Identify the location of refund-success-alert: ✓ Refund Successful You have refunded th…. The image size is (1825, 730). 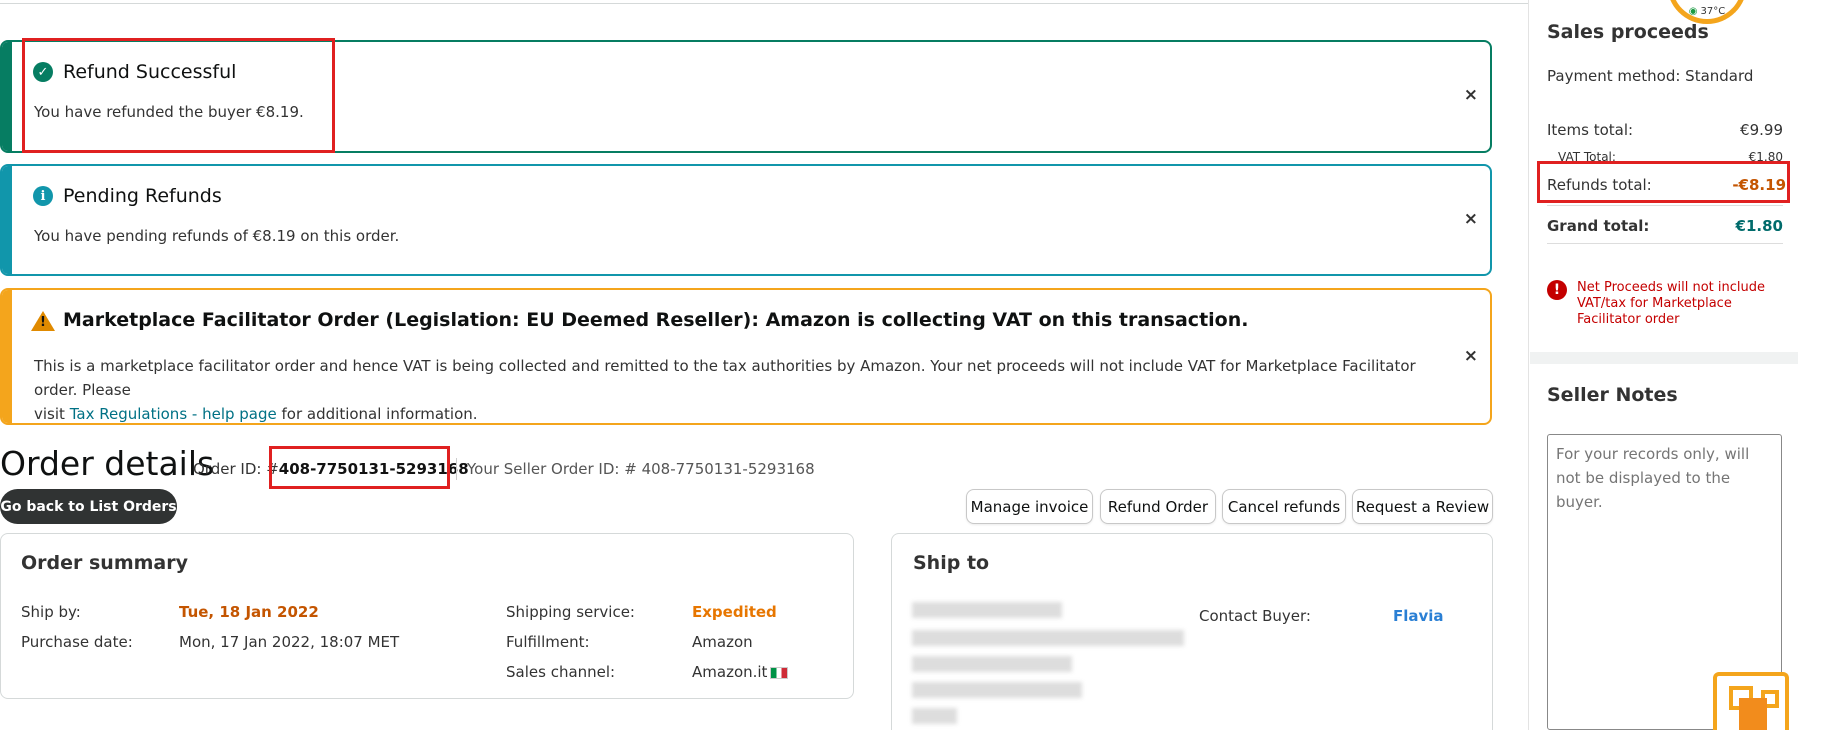
(746, 96).